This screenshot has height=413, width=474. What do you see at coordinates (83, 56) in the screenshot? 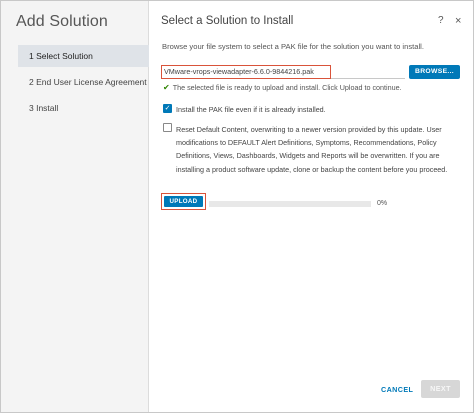
I see `step-select-solution: 1 Select Solution` at bounding box center [83, 56].